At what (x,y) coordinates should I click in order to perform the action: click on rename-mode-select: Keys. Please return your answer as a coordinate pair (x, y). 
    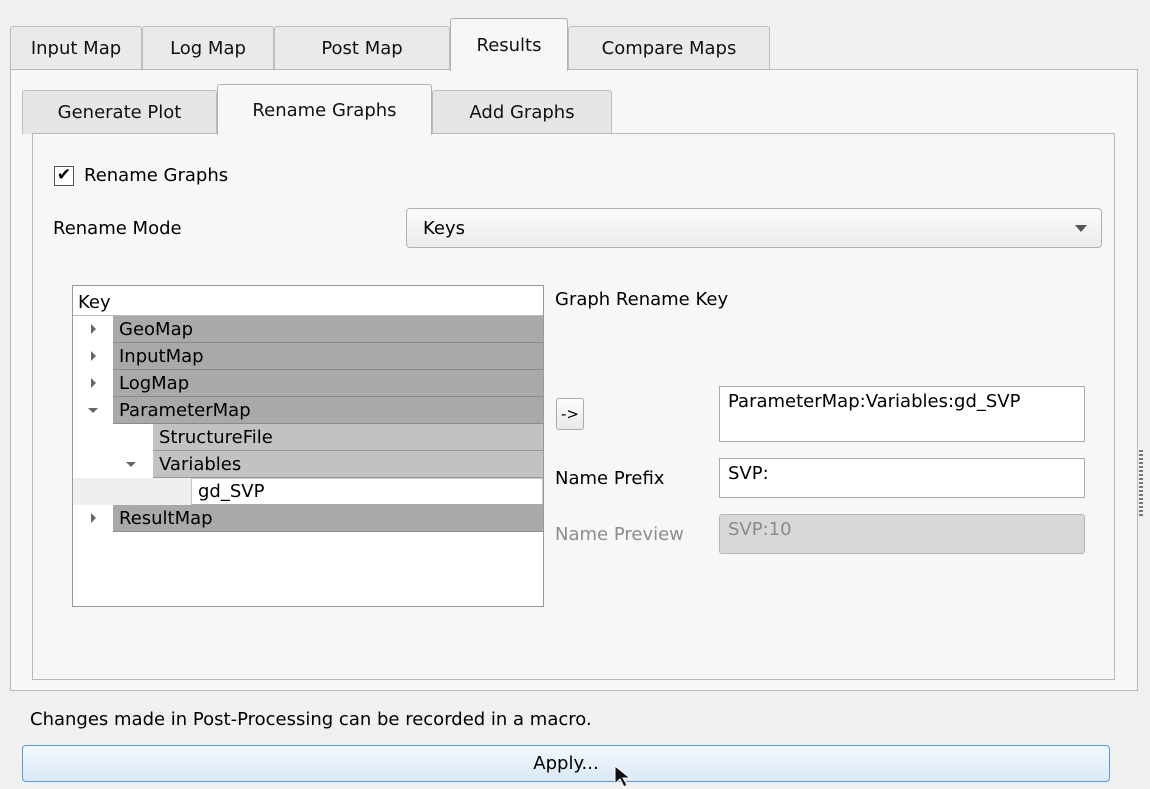
    Looking at the image, I should click on (754, 228).